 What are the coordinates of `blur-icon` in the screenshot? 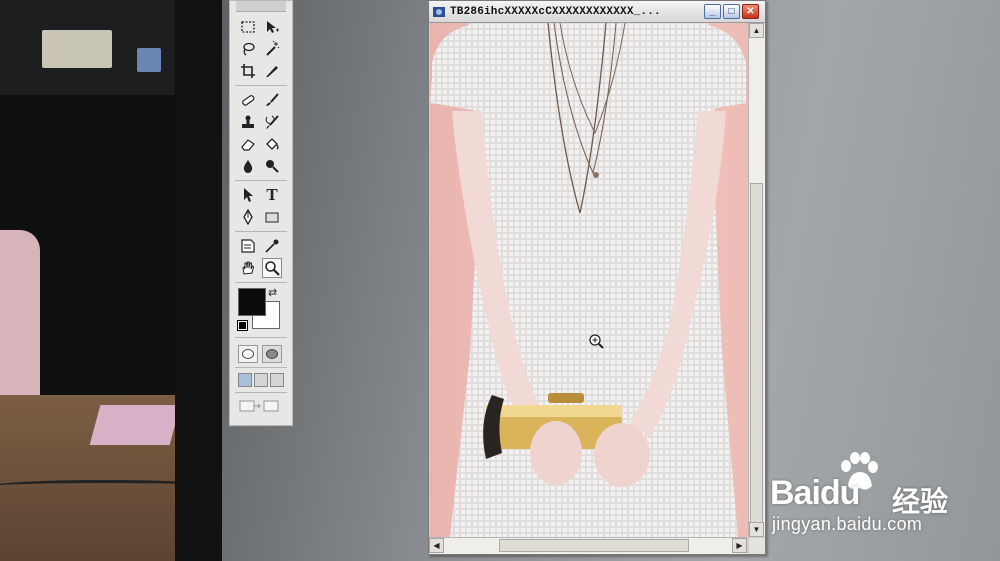 It's located at (248, 166).